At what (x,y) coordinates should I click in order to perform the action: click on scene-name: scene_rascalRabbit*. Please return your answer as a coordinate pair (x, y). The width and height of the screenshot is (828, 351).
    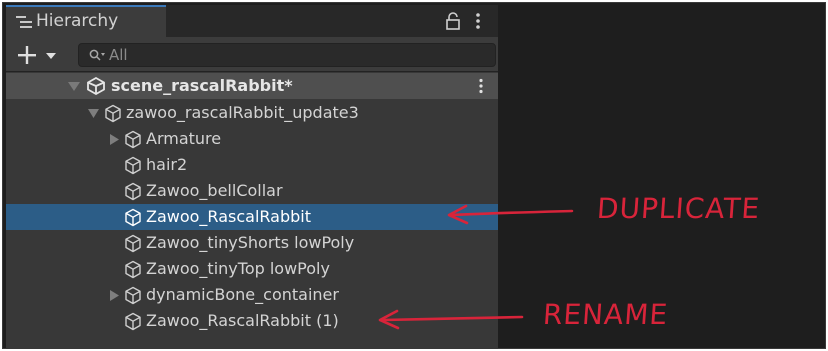
    Looking at the image, I should click on (202, 85).